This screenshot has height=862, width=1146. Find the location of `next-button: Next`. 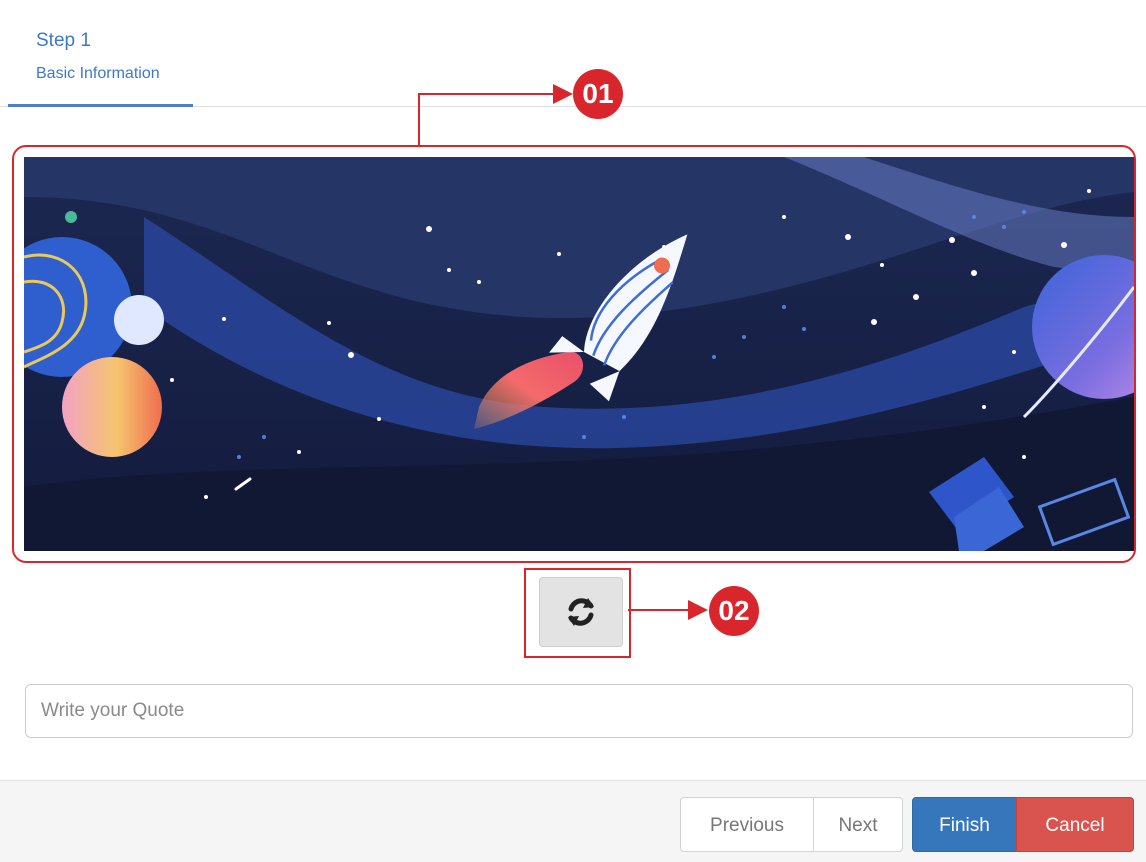

next-button: Next is located at coordinates (858, 824).